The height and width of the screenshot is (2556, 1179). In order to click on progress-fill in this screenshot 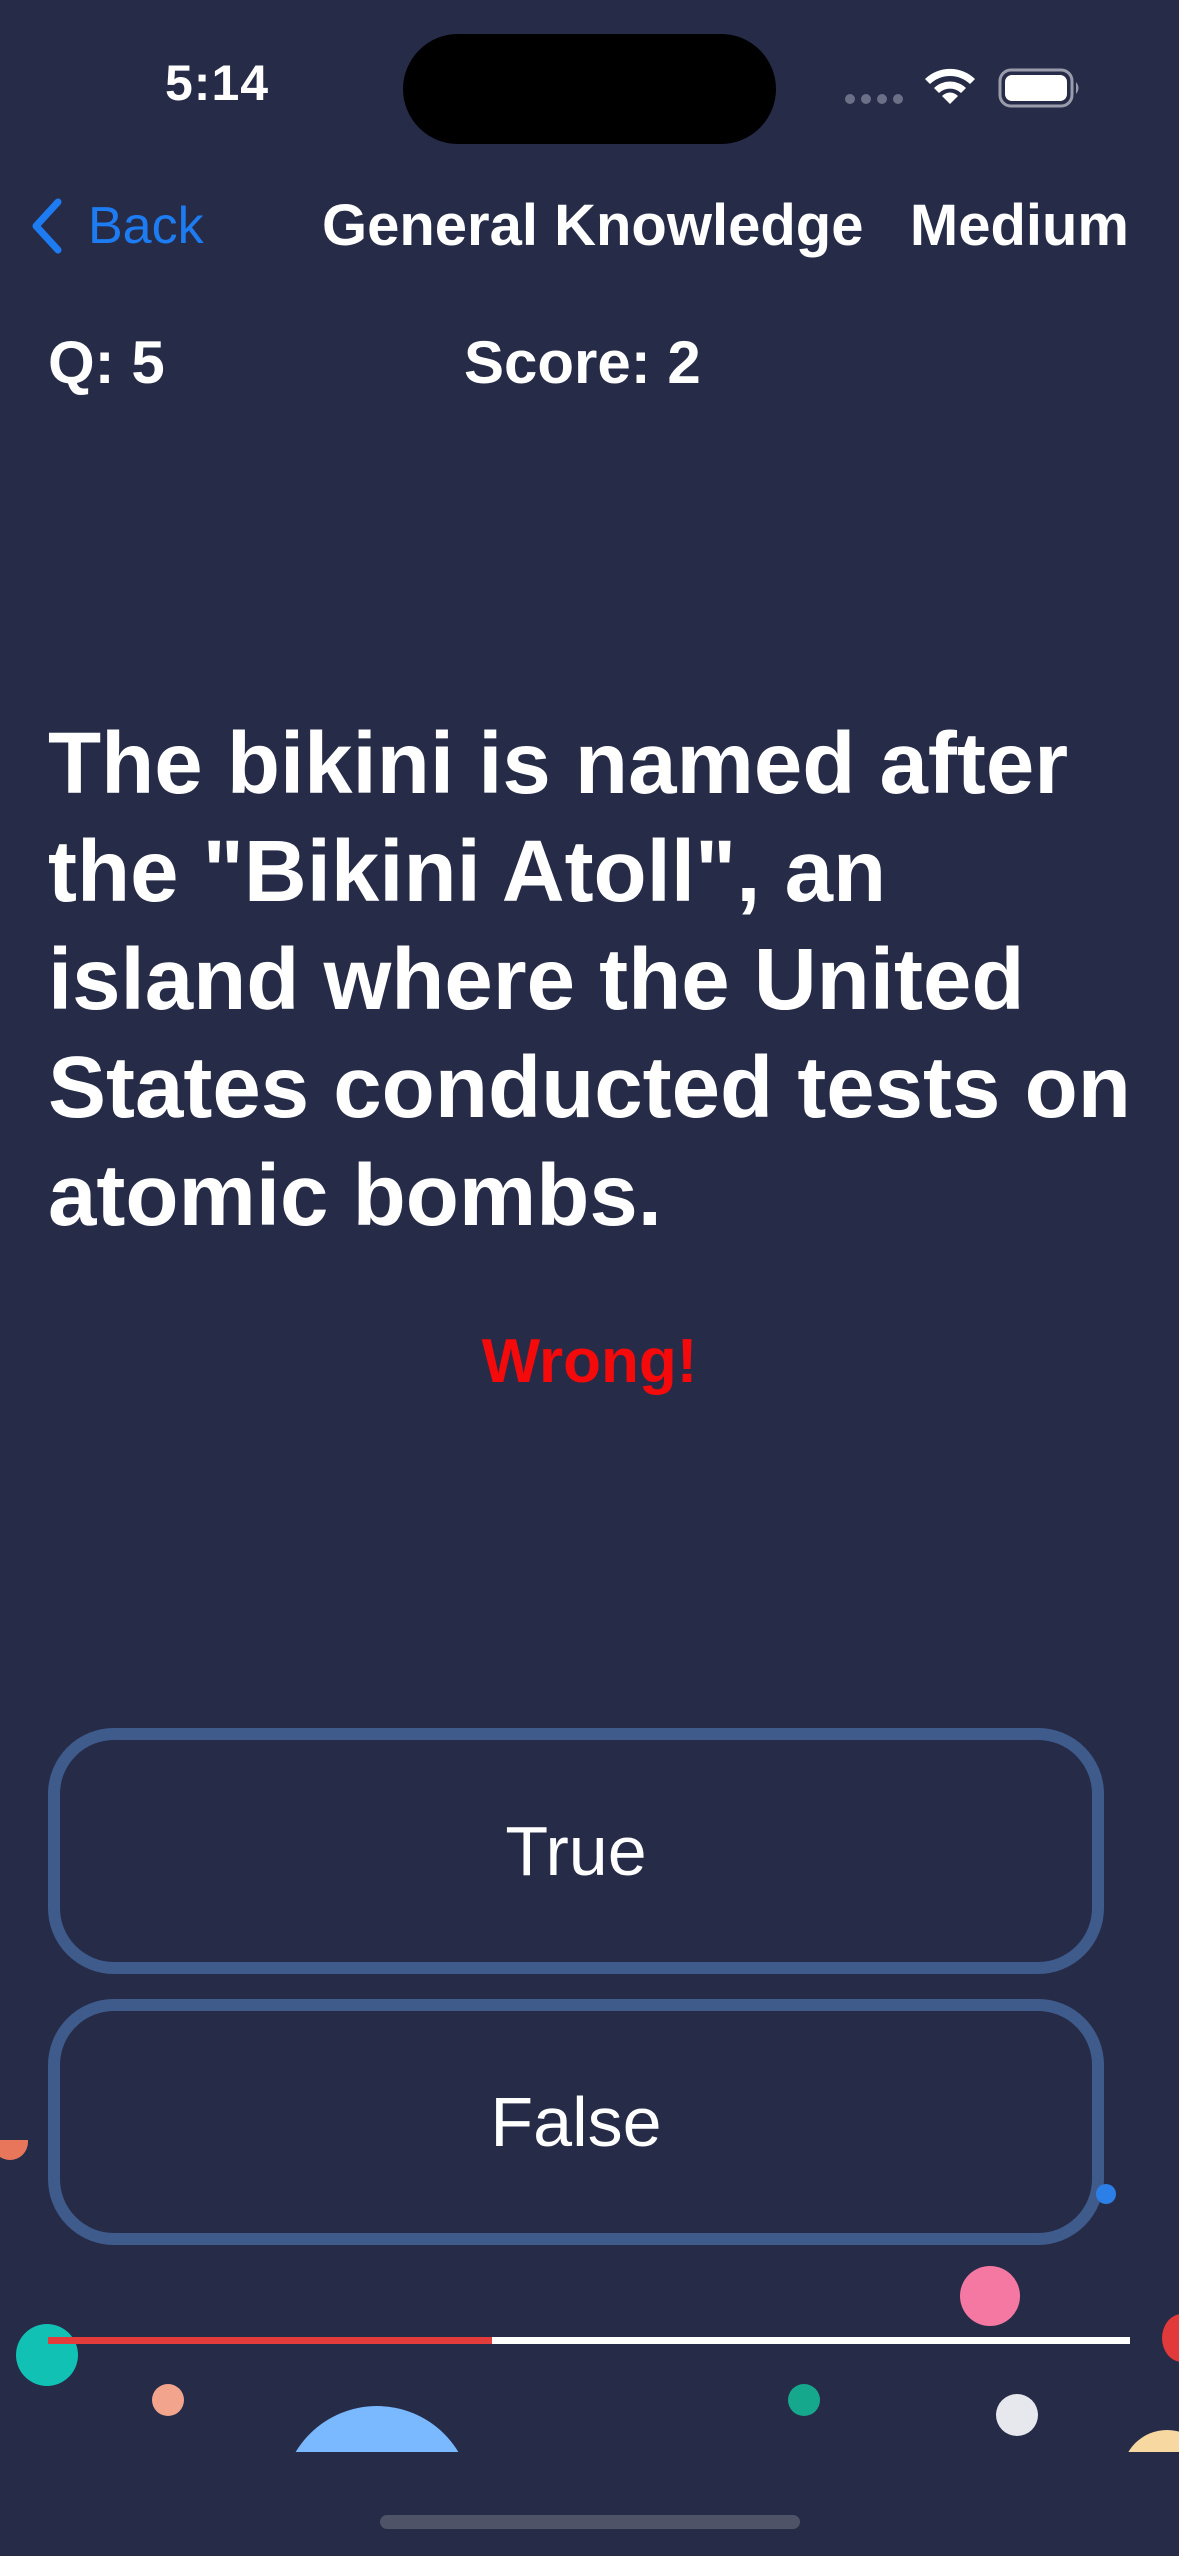, I will do `click(270, 2340)`.